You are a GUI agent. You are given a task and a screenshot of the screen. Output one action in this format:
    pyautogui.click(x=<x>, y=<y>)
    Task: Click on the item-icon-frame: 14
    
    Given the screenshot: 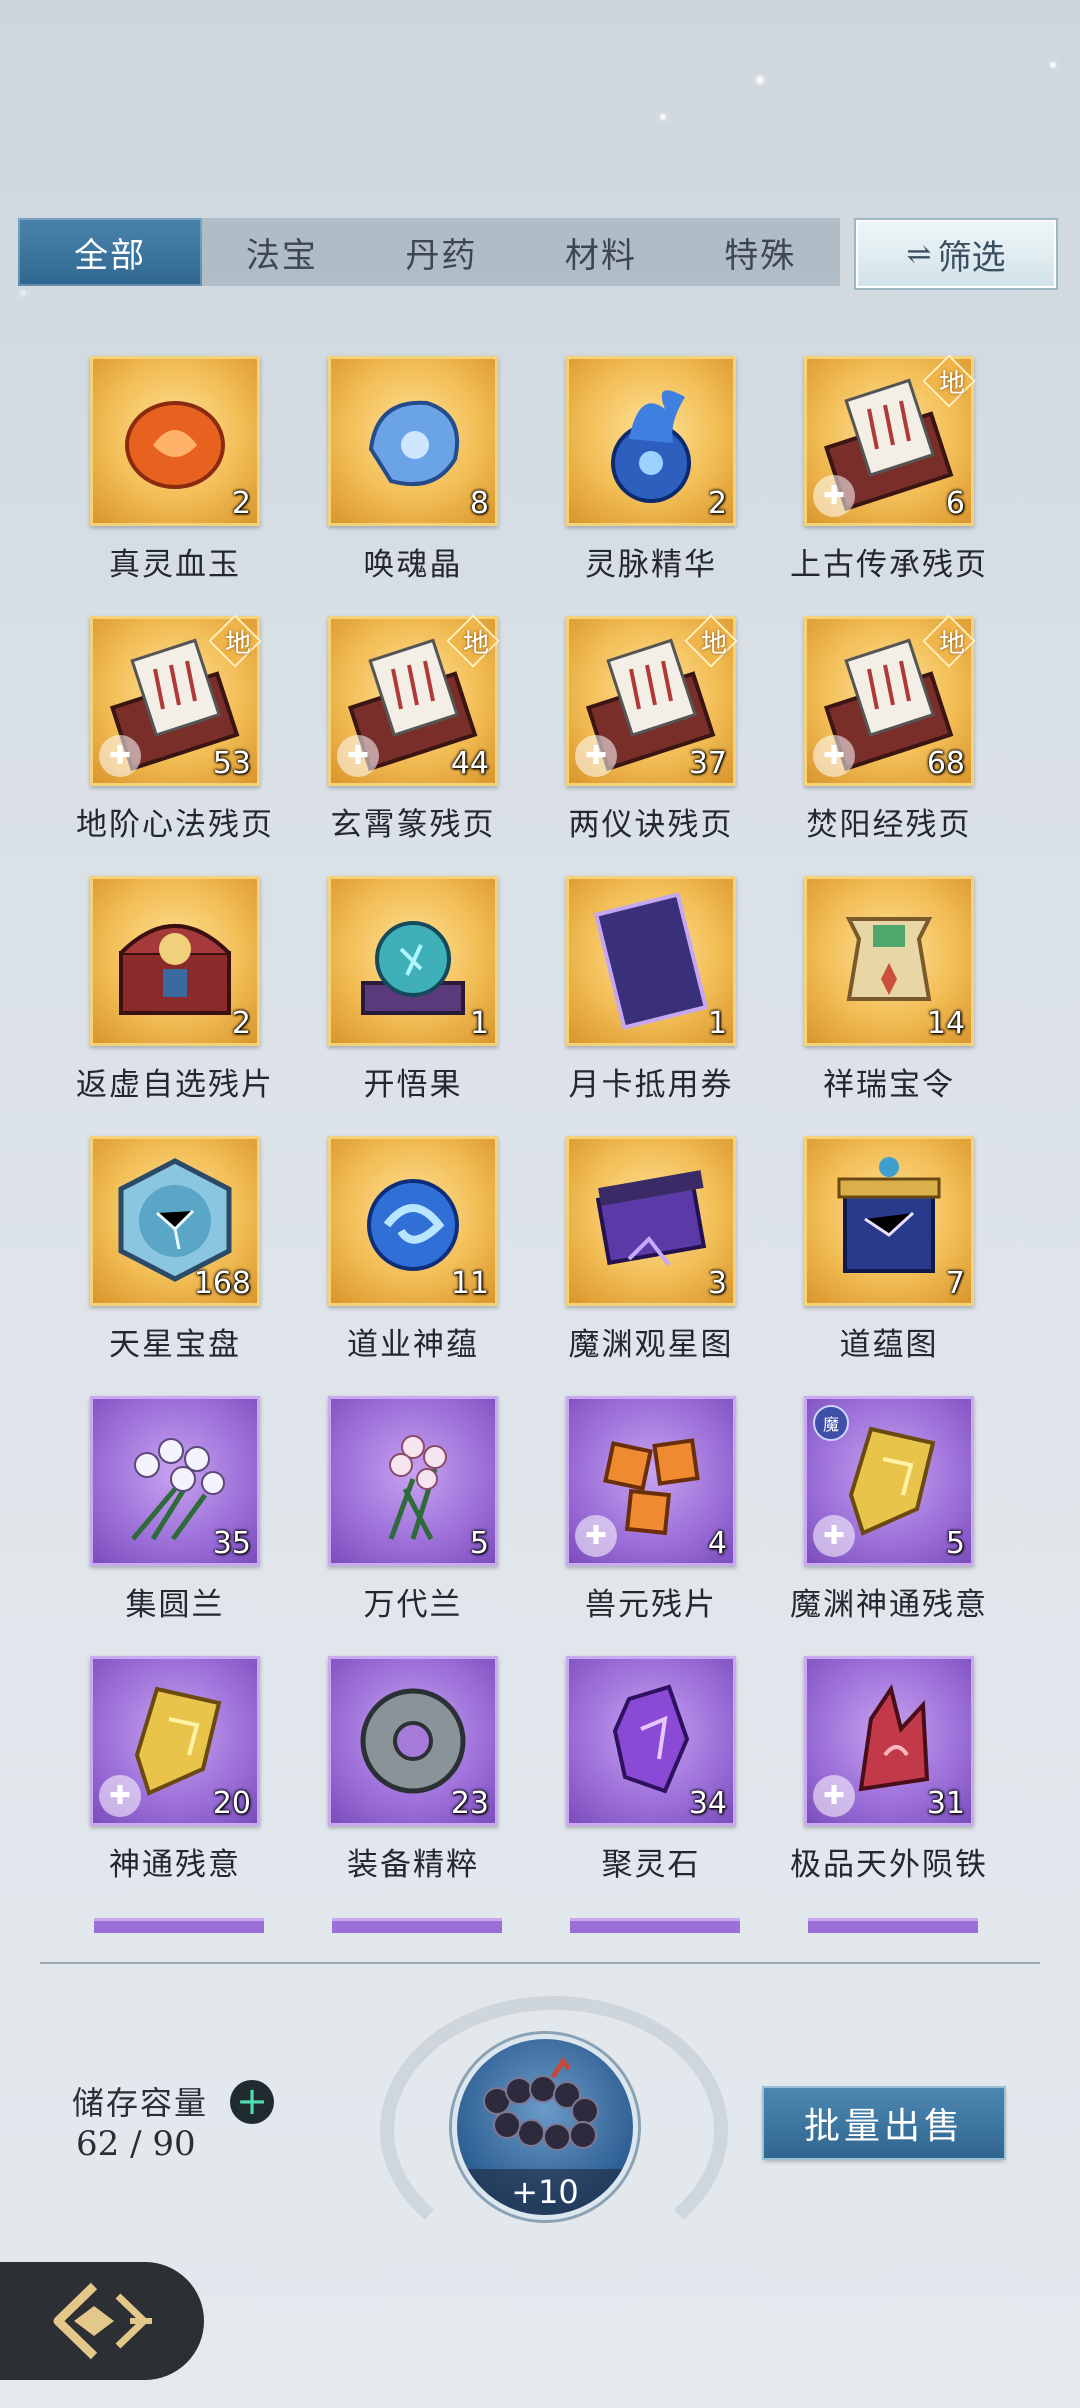 What is the action you would take?
    pyautogui.click(x=889, y=961)
    